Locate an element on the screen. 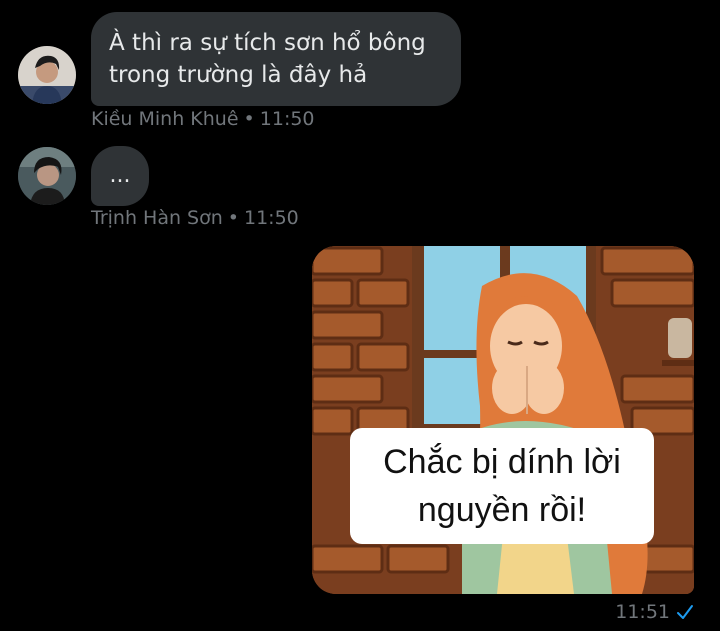 The image size is (720, 631). message-meta: Trịnh Hàn Sơn • 11:50 is located at coordinates (195, 218).